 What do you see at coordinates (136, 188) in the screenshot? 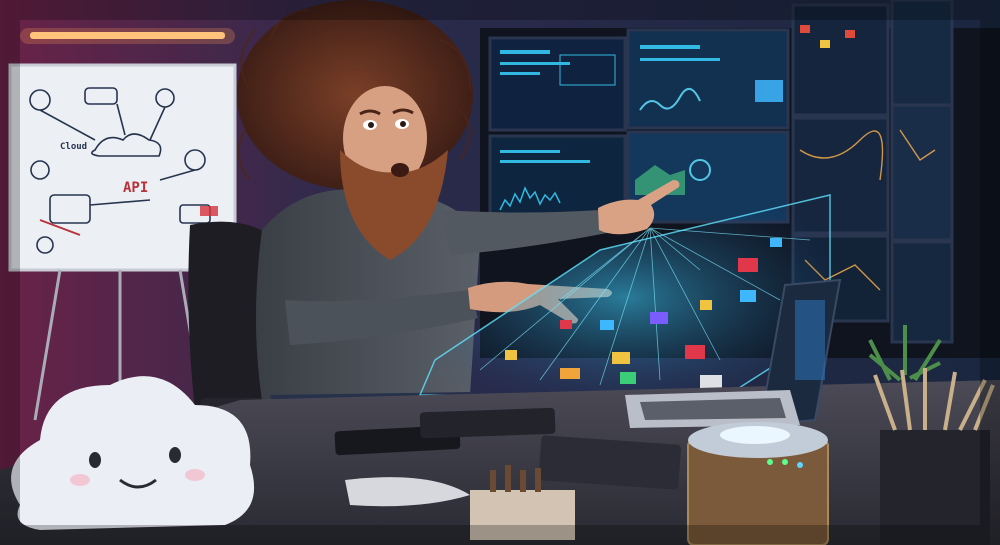
I see `whiteboard-label-api: API` at bounding box center [136, 188].